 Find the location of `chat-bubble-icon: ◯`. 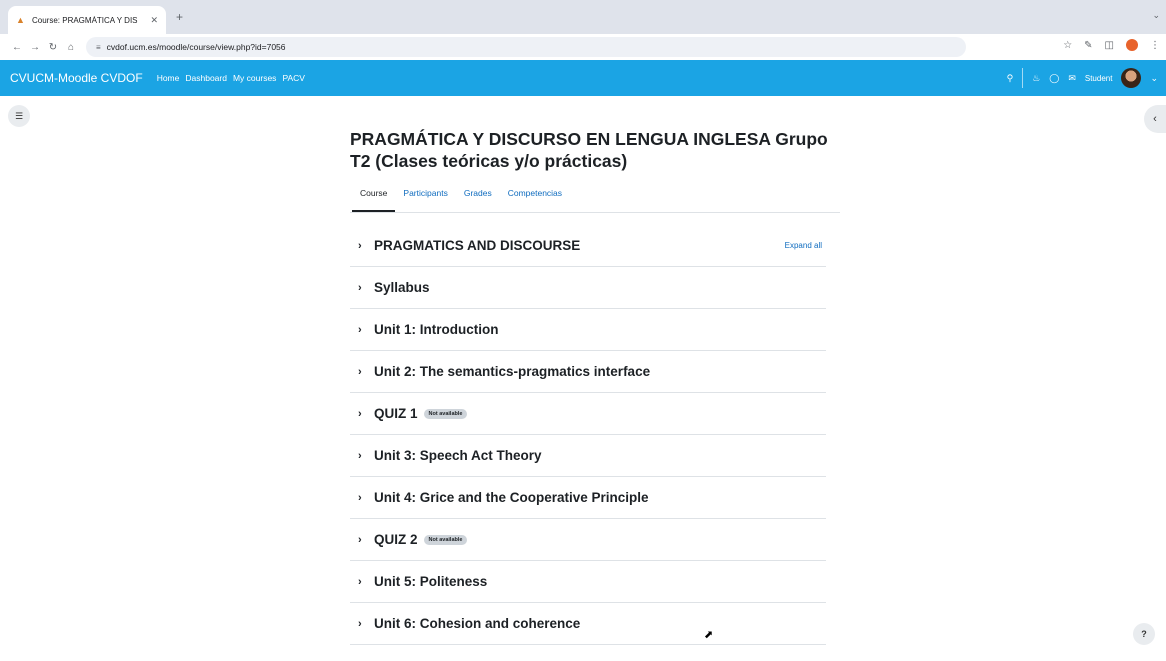

chat-bubble-icon: ◯ is located at coordinates (1054, 78).